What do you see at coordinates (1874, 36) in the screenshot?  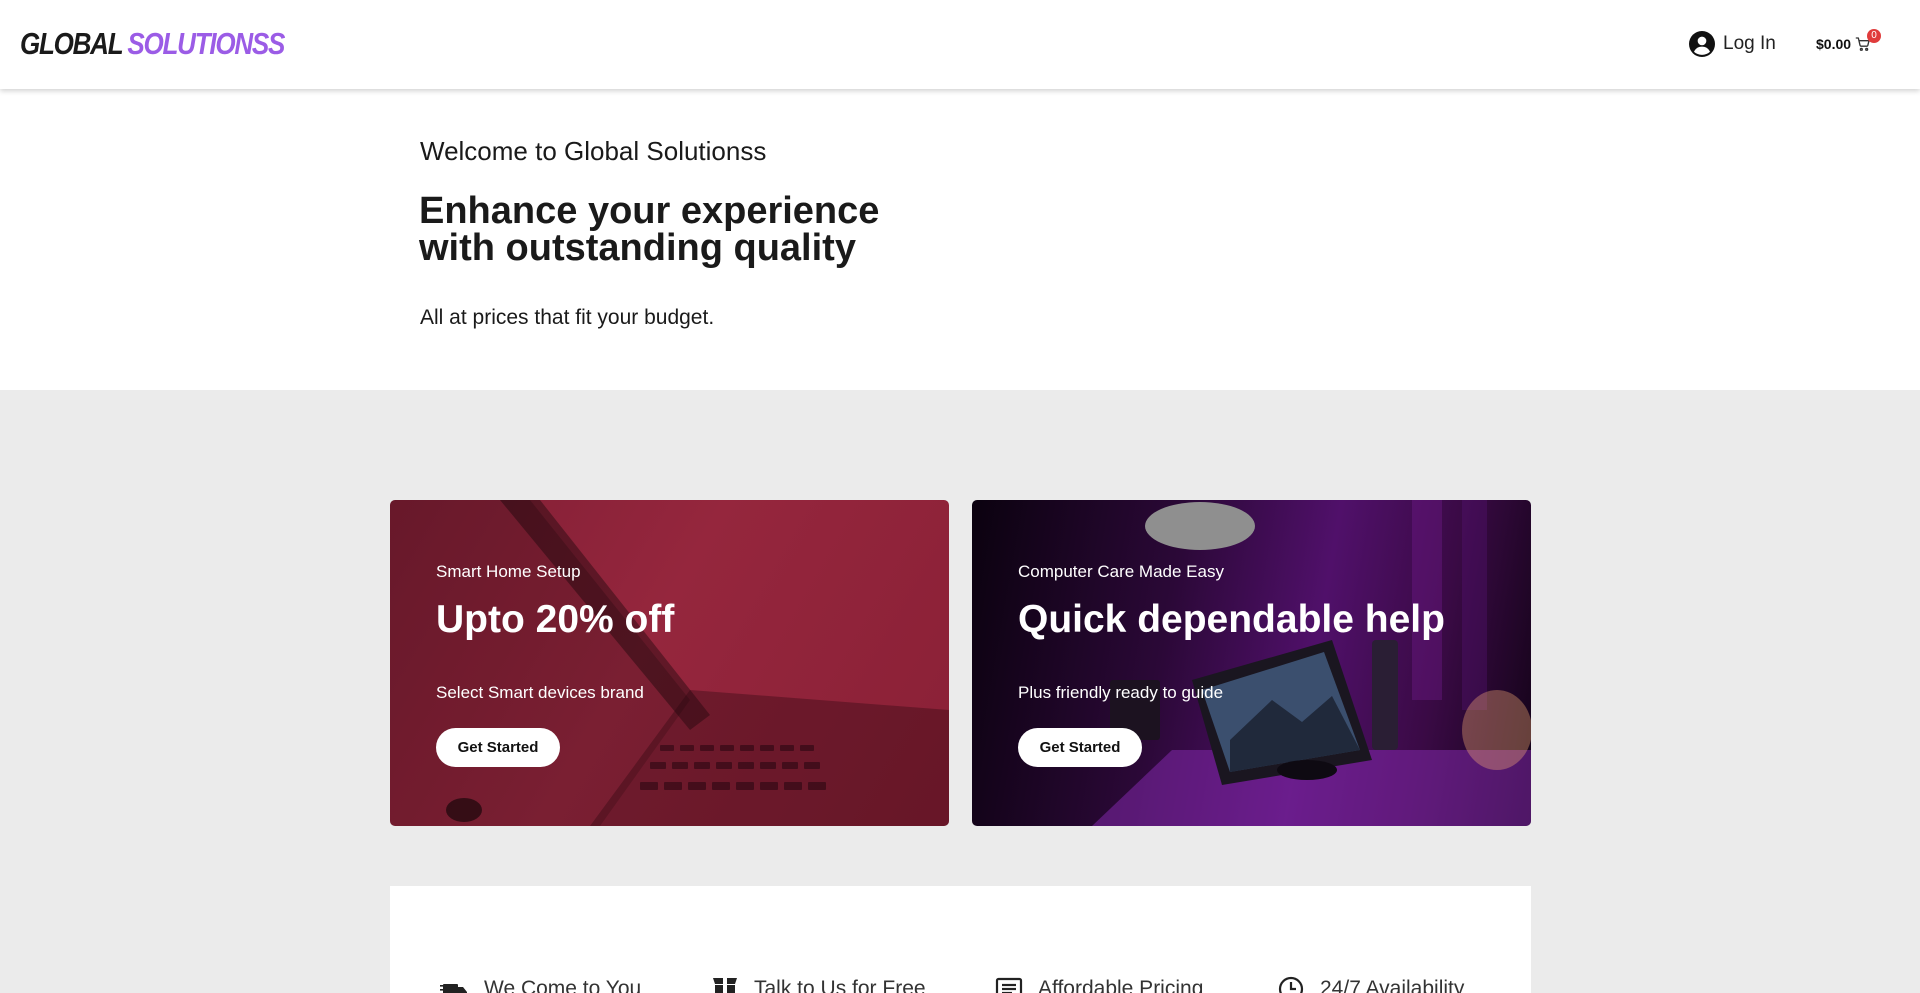 I see `cart-count-badge: 0` at bounding box center [1874, 36].